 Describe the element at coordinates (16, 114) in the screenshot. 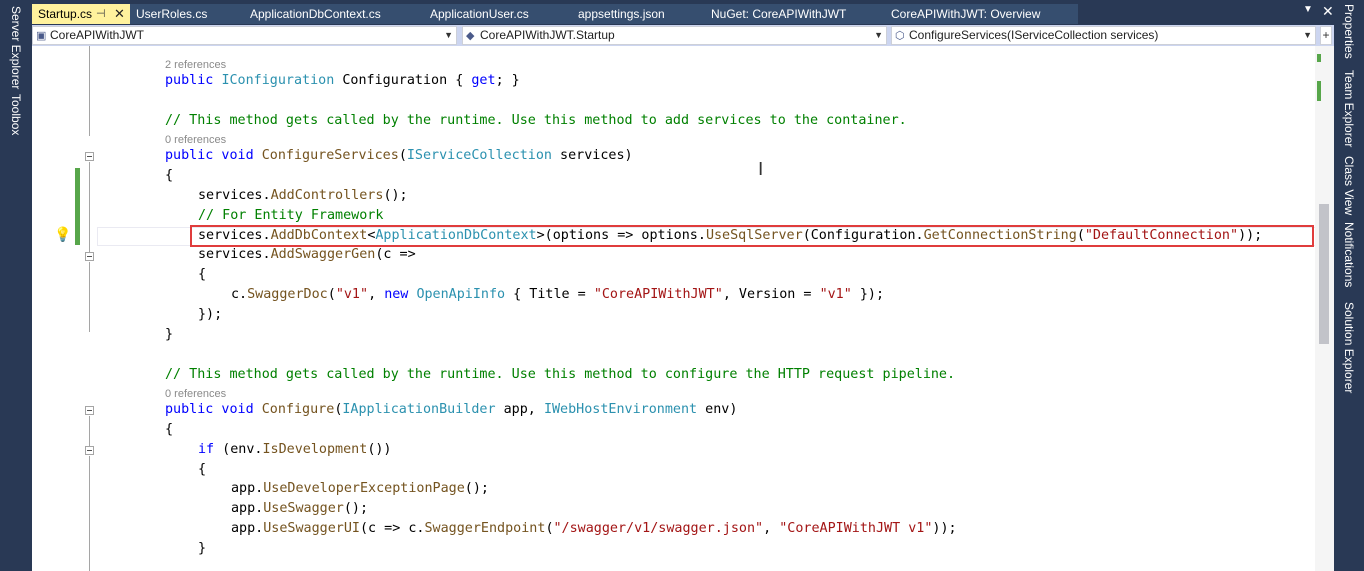

I see `toolbox-tab: Toolbox` at that location.